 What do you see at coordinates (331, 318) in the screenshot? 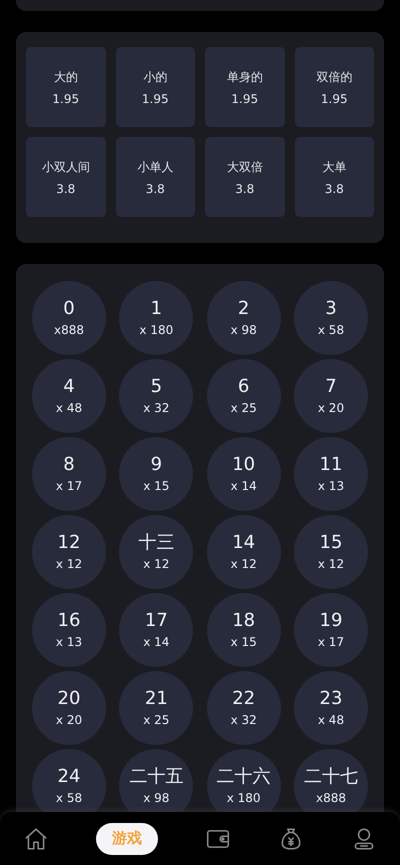
I see `number-button: 3 x 58` at bounding box center [331, 318].